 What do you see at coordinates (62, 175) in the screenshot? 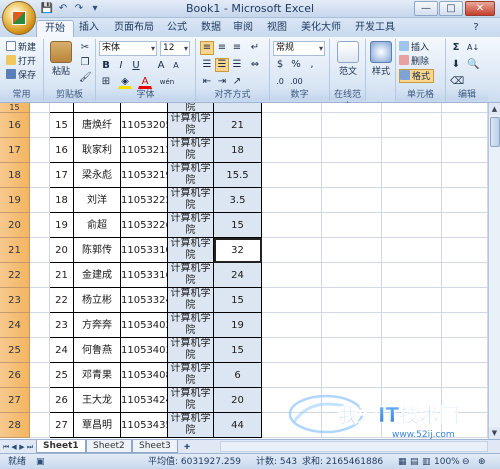
I see `cell-col-a: 17` at bounding box center [62, 175].